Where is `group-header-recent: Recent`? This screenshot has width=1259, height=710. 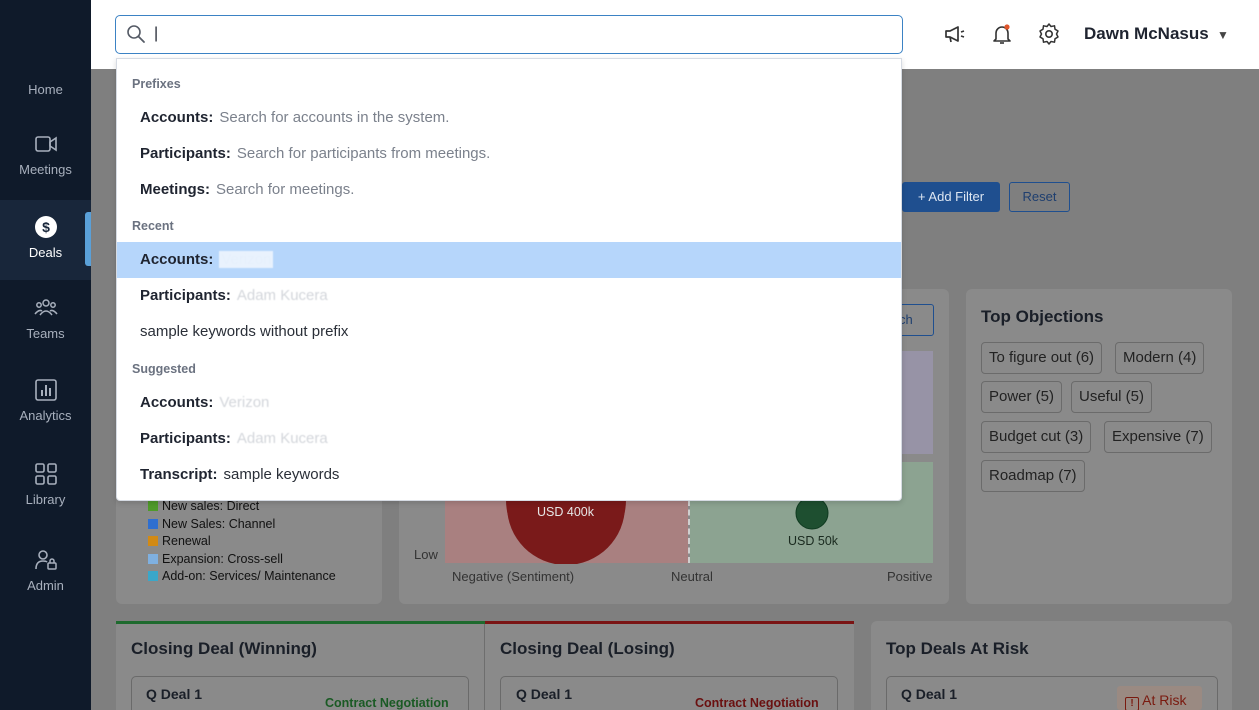 group-header-recent: Recent is located at coordinates (153, 226).